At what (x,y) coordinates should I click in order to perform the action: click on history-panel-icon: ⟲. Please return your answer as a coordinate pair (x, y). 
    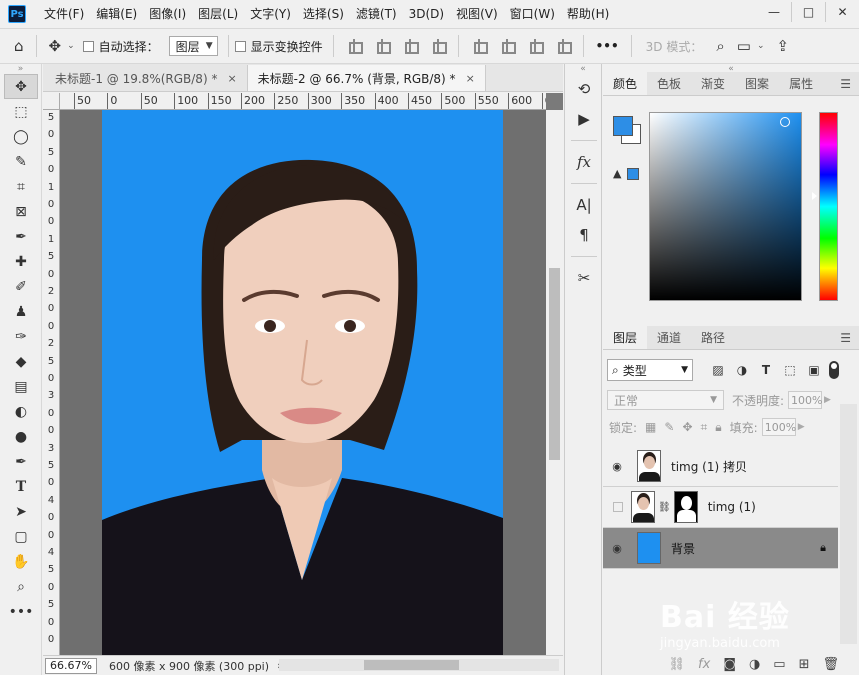
    Looking at the image, I should click on (584, 89).